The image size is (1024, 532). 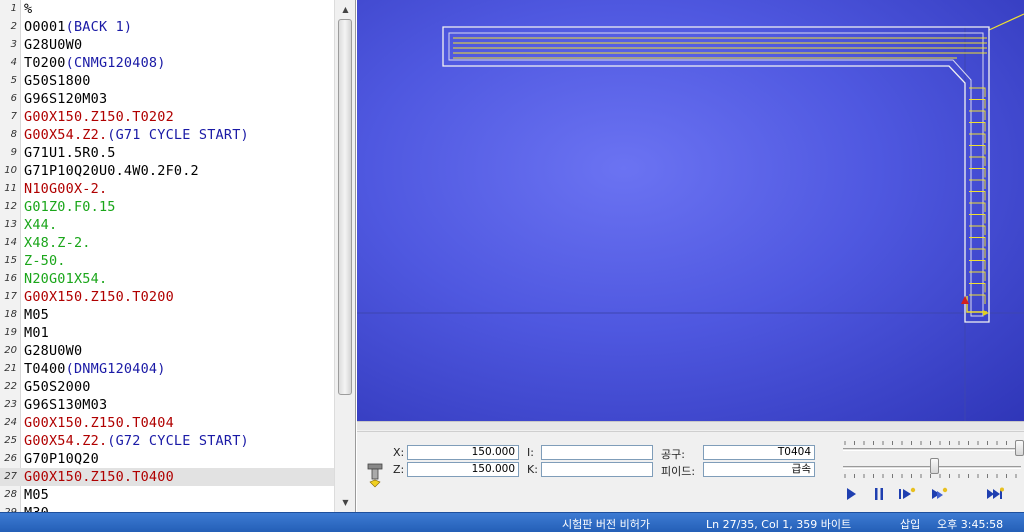 What do you see at coordinates (10, 458) in the screenshot?
I see `line-number: 26` at bounding box center [10, 458].